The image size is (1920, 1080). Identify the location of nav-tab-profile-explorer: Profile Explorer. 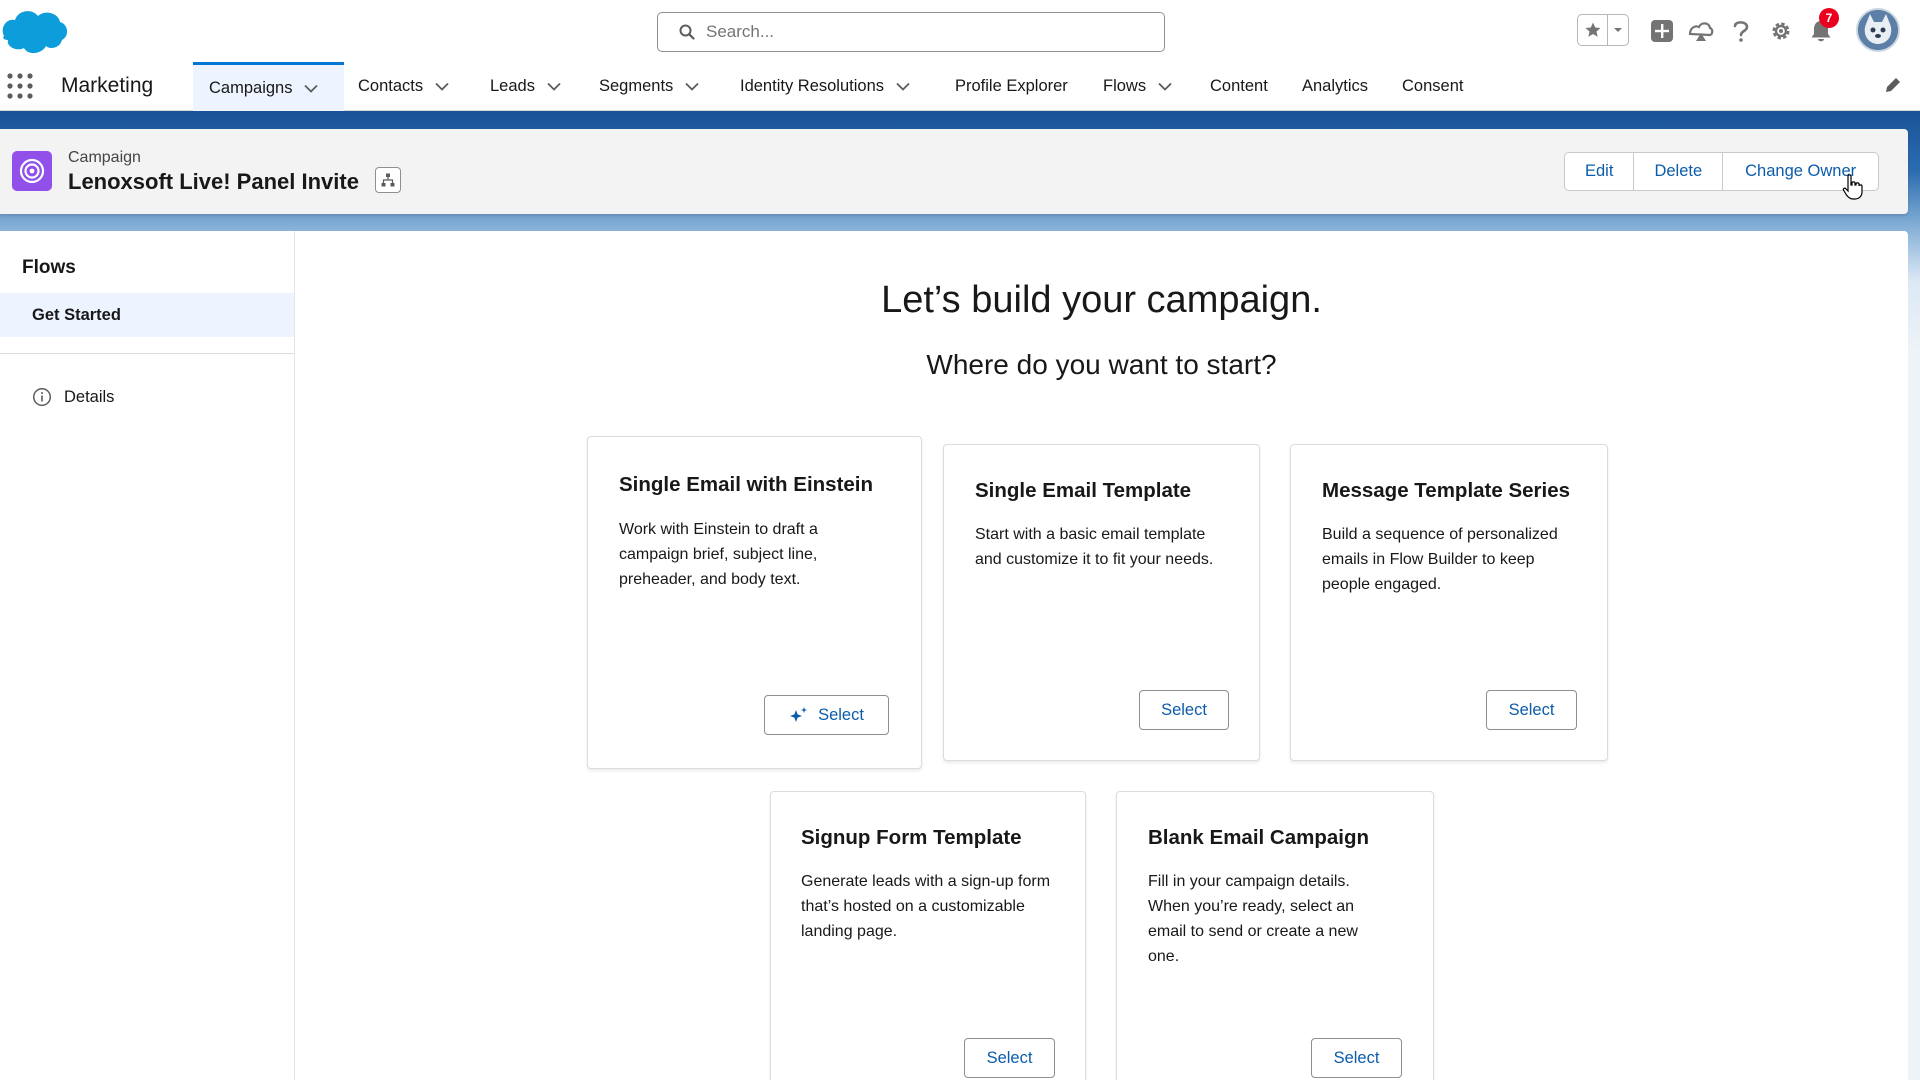
(1011, 86).